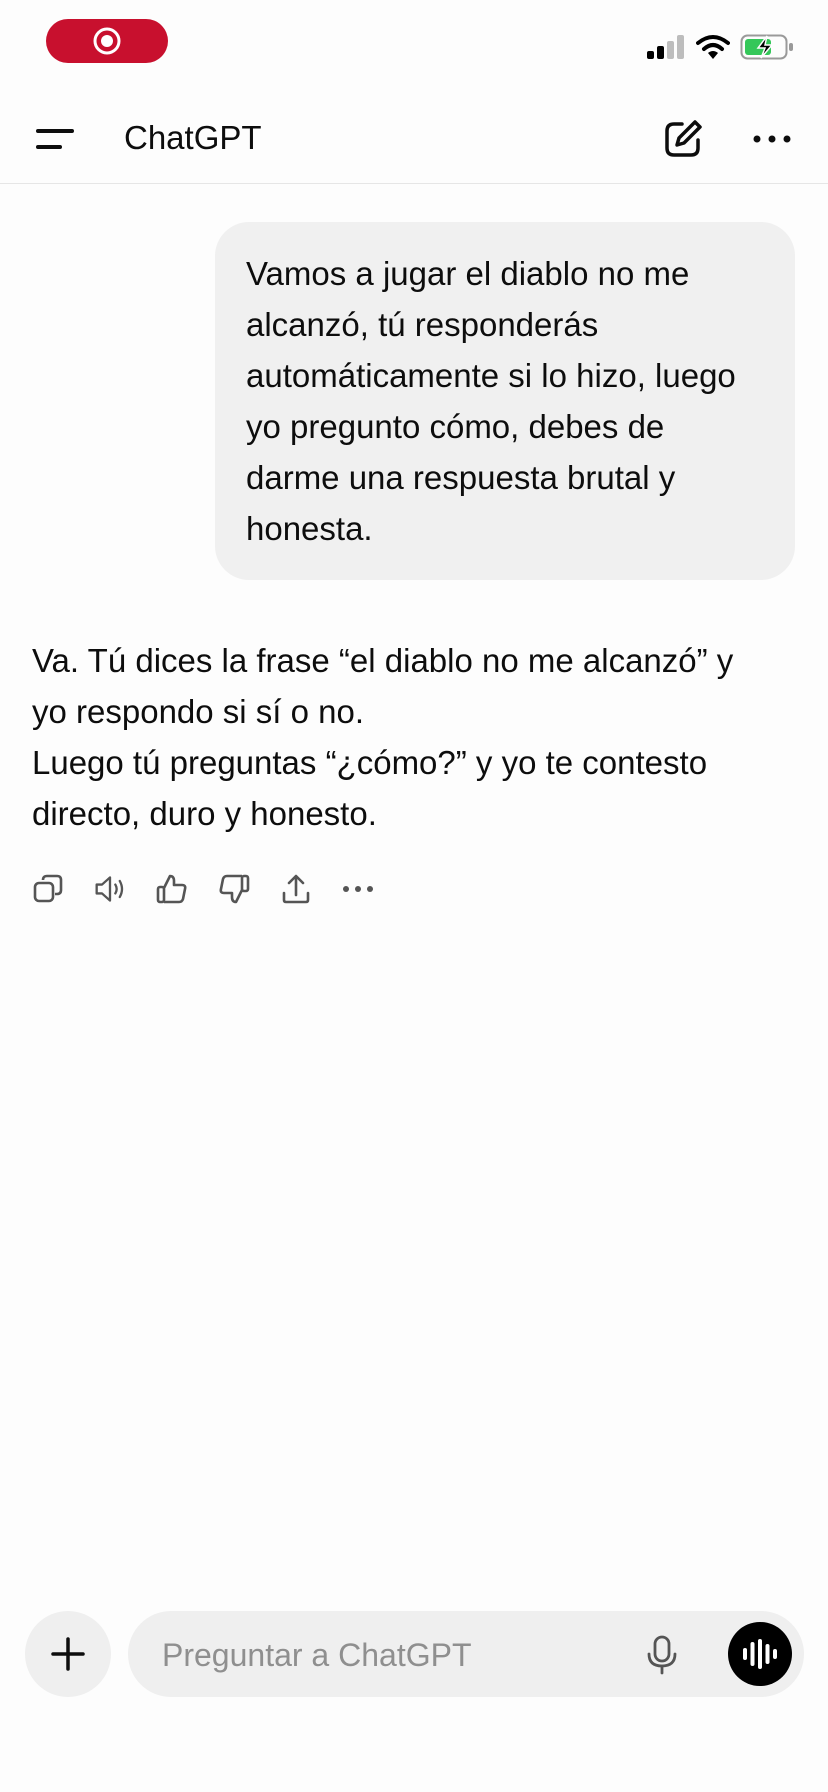 Image resolution: width=828 pixels, height=1792 pixels. Describe the element at coordinates (414, 137) in the screenshot. I see `app-header: ChatGPT` at that location.